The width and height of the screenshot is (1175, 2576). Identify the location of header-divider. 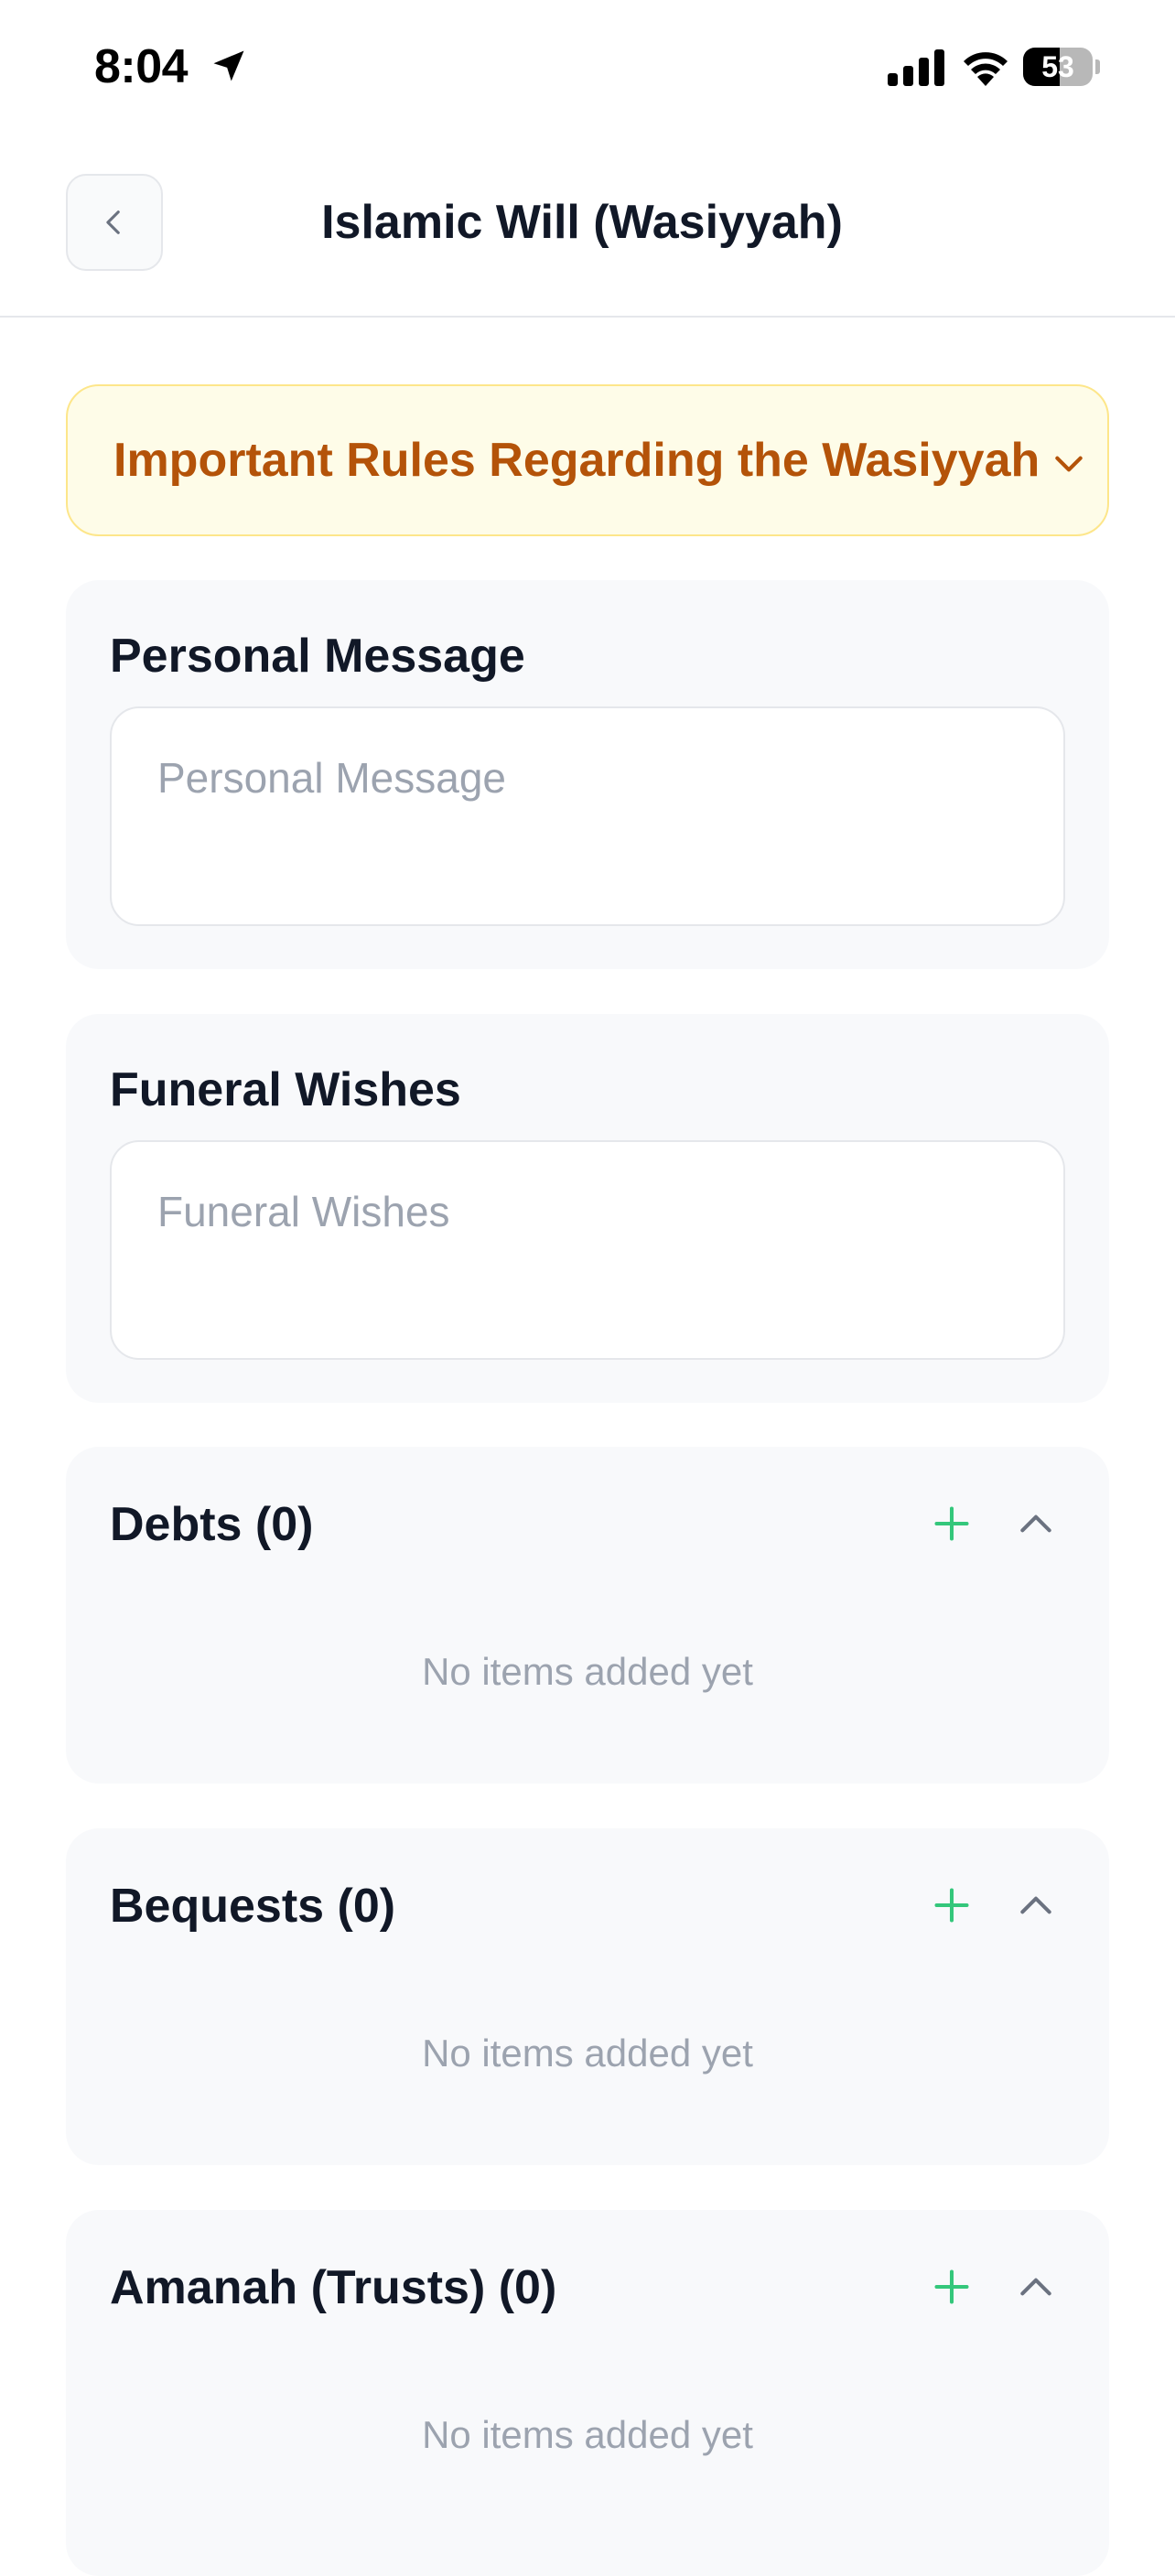
(587, 317).